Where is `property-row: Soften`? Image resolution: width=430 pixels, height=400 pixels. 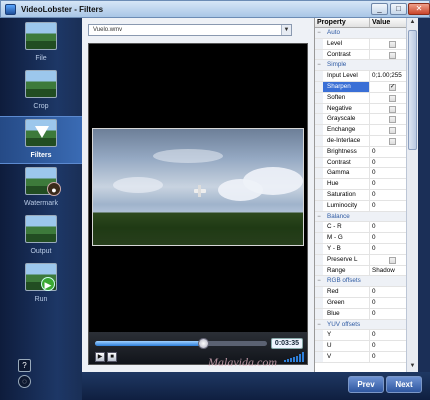 property-row: Soften is located at coordinates (366, 98).